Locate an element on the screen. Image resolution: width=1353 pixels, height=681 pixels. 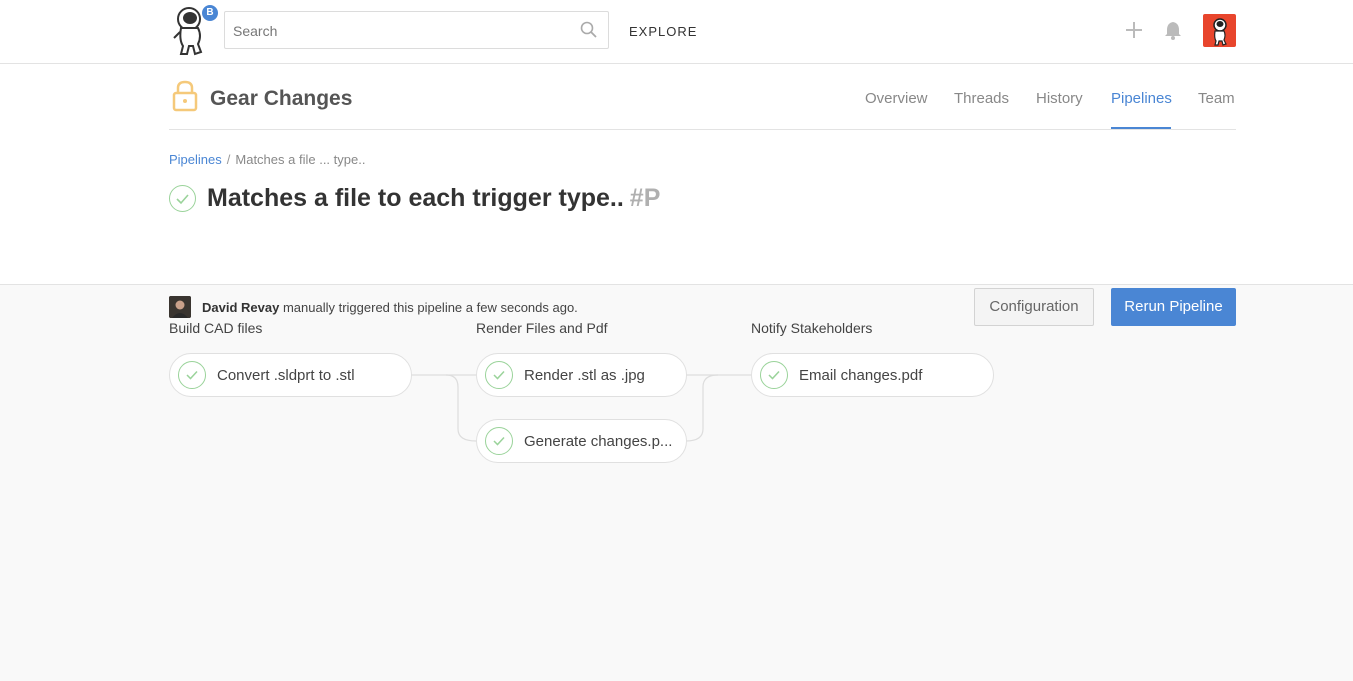
stage-label-render: Render Files and Pdf is located at coordinates (542, 328).